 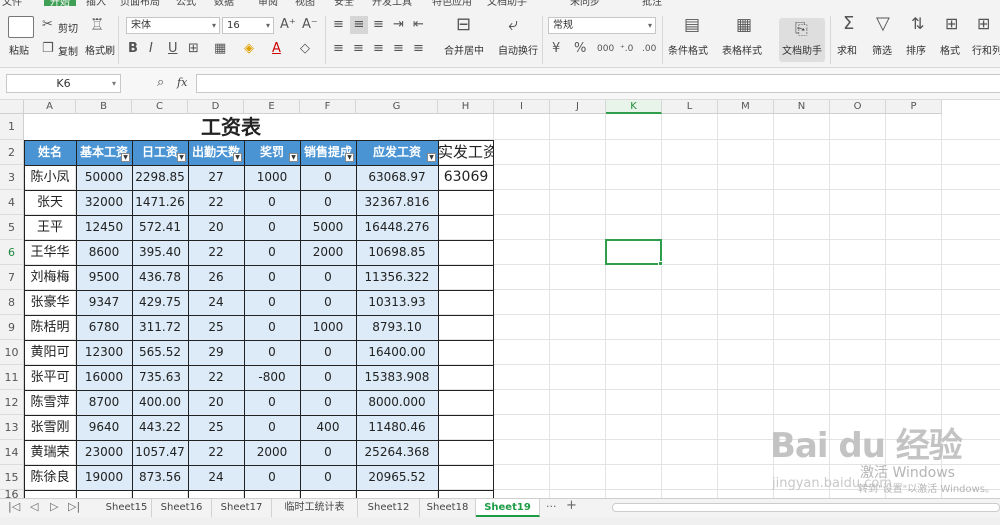 I want to click on percent-icon: %, so click(x=580, y=49).